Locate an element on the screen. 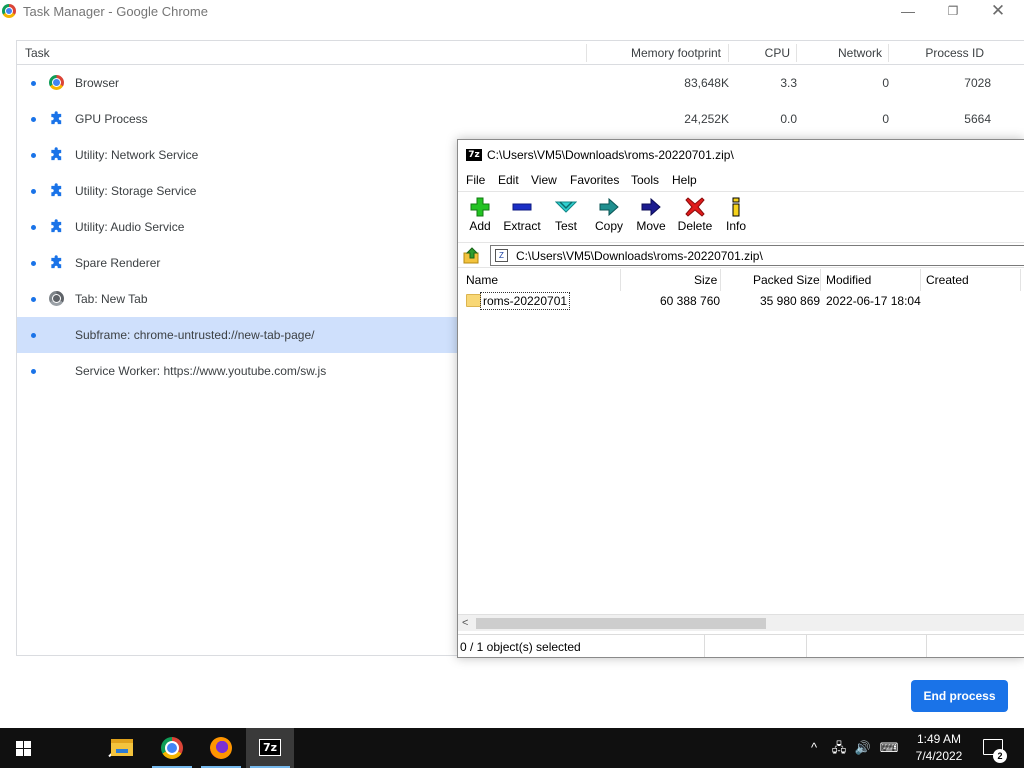  menu-help: Help is located at coordinates (684, 180).